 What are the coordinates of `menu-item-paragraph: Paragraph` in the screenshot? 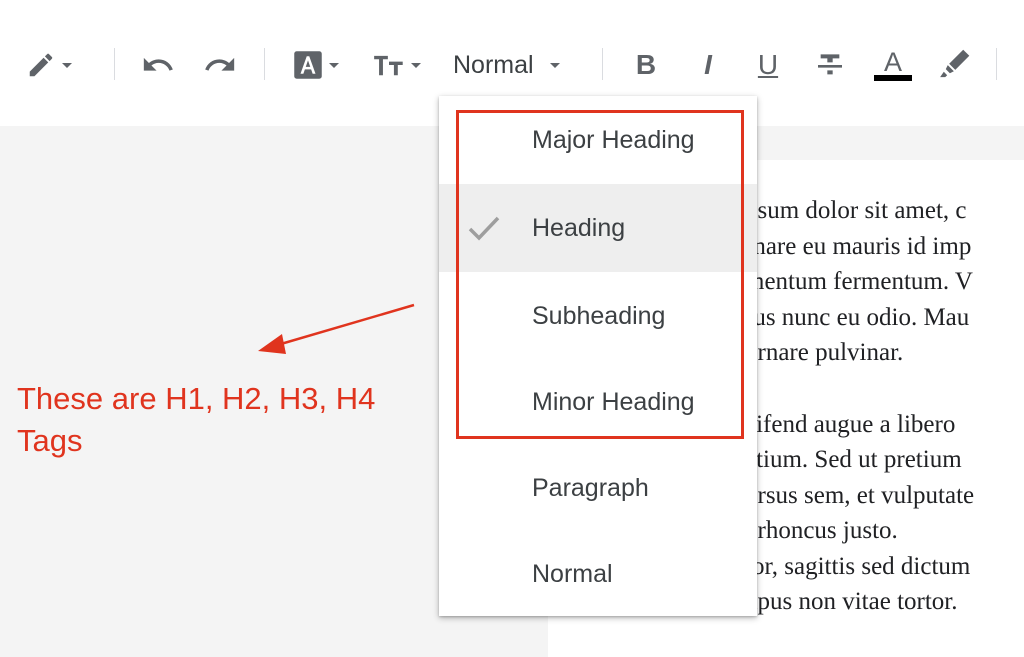 It's located at (598, 488).